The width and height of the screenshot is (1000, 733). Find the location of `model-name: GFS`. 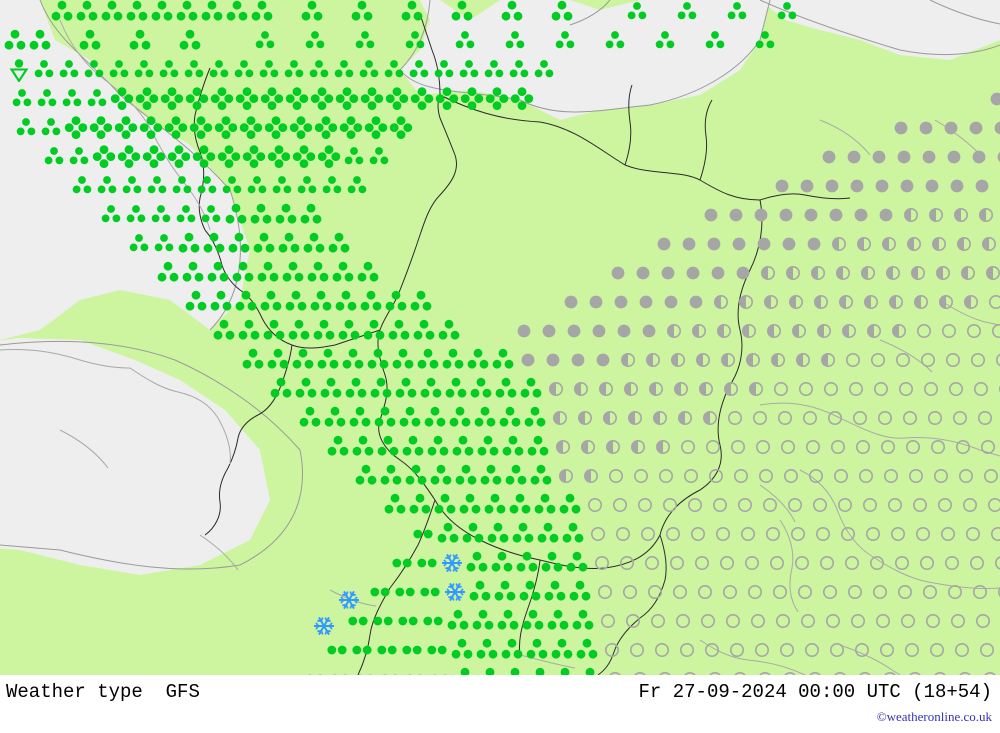

model-name: GFS is located at coordinates (182, 692).